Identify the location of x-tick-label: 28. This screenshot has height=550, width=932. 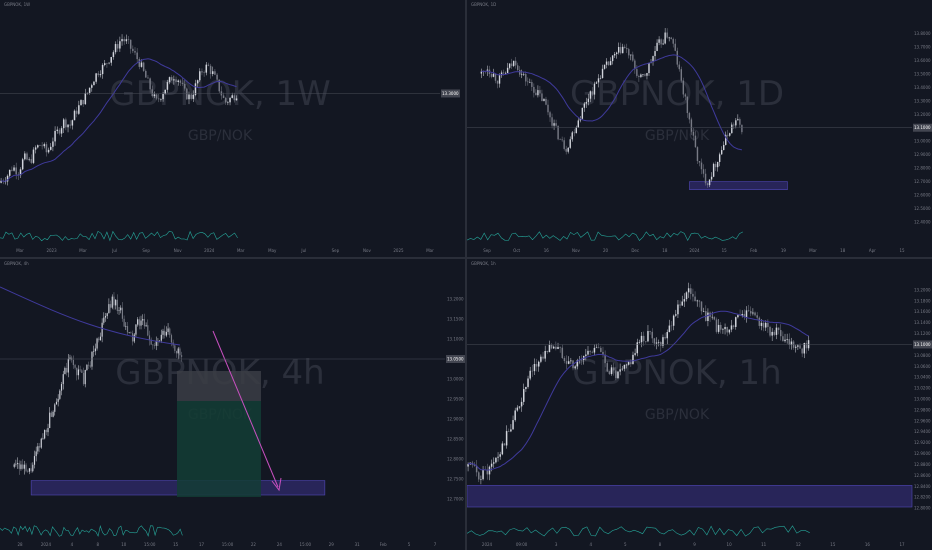
(20, 544).